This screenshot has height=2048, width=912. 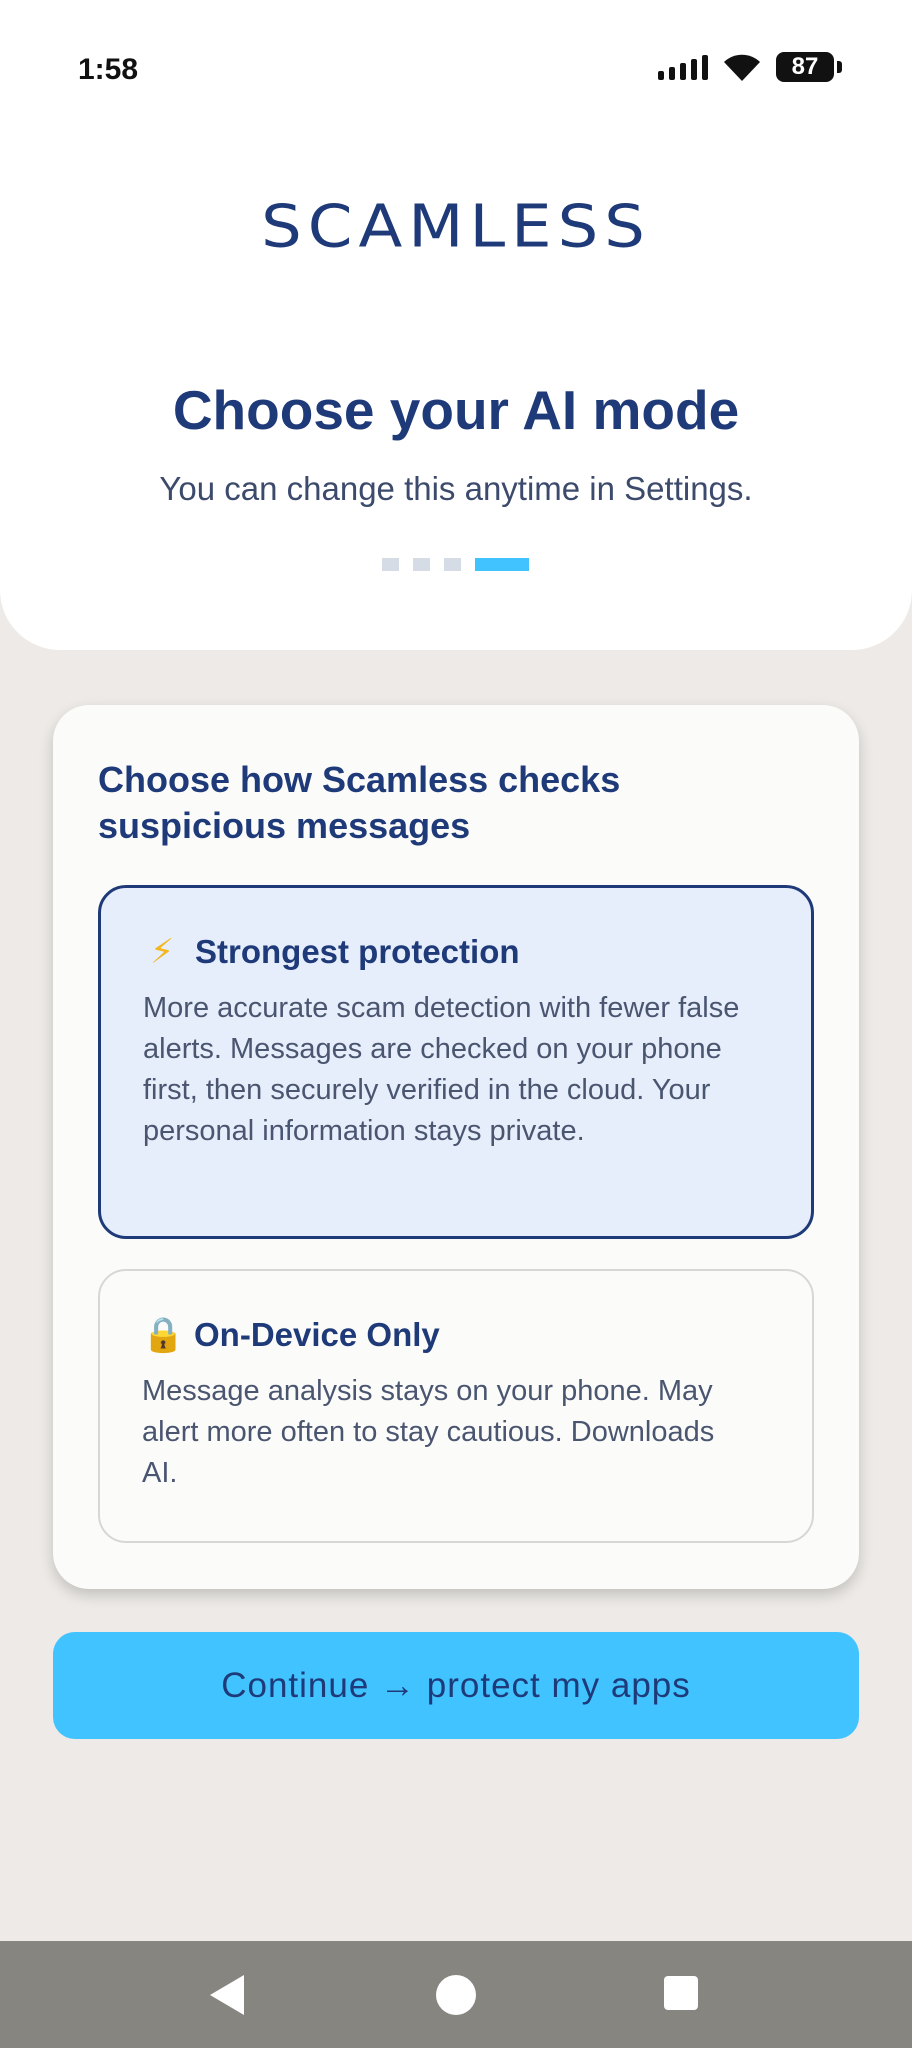 What do you see at coordinates (681, 1993) in the screenshot?
I see `recents-icon` at bounding box center [681, 1993].